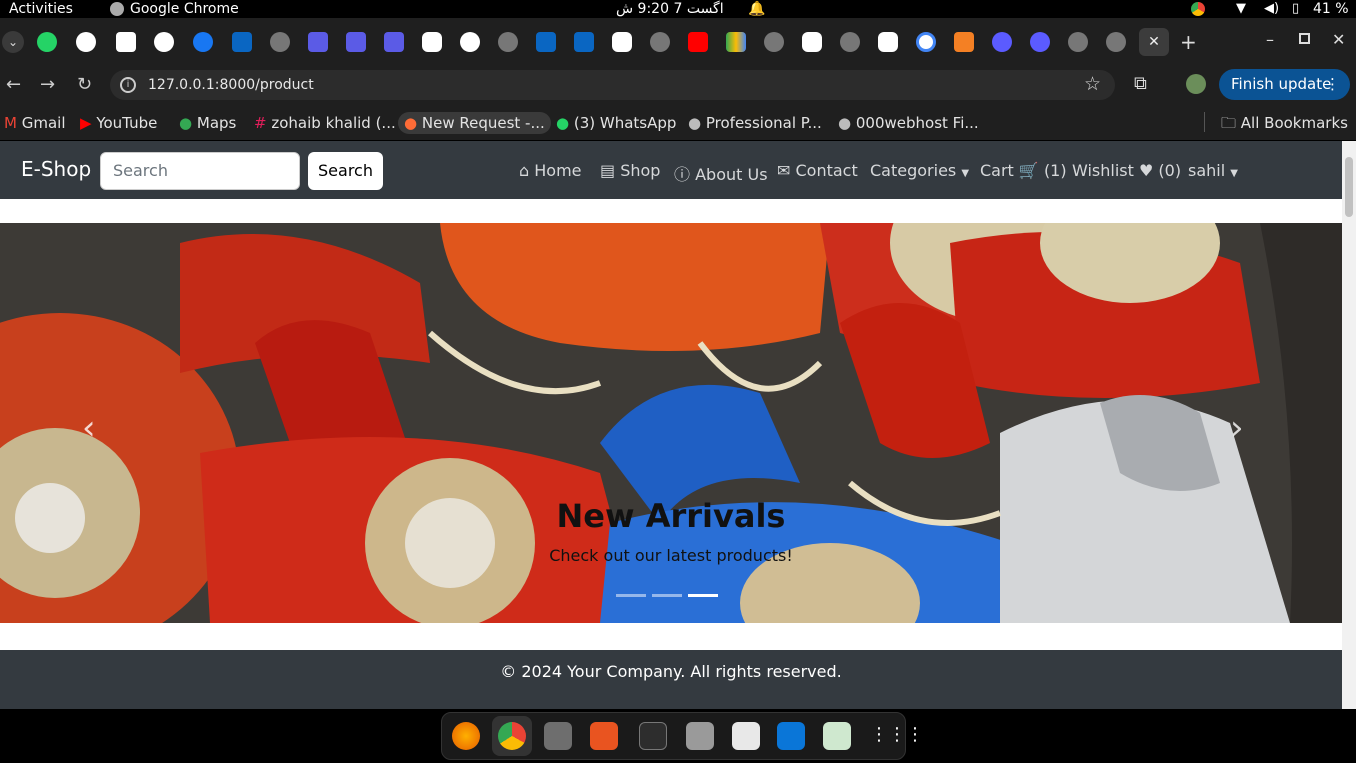 The width and height of the screenshot is (1356, 763). Describe the element at coordinates (35, 123) in the screenshot. I see `bookmark-gmail: M Gmail` at that location.